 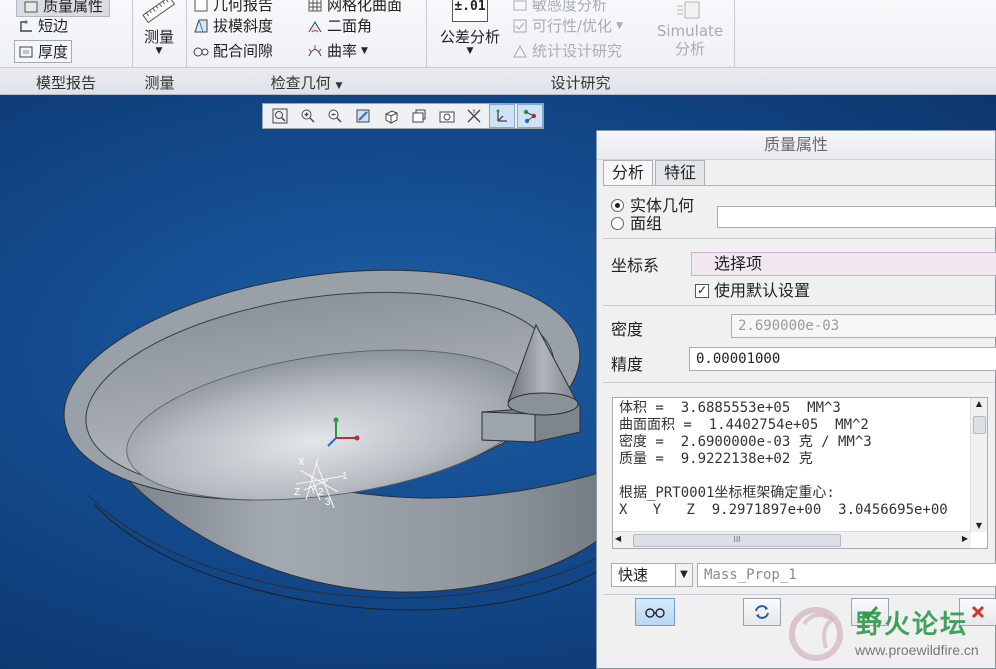 I want to click on preview-button, so click(x=655, y=612).